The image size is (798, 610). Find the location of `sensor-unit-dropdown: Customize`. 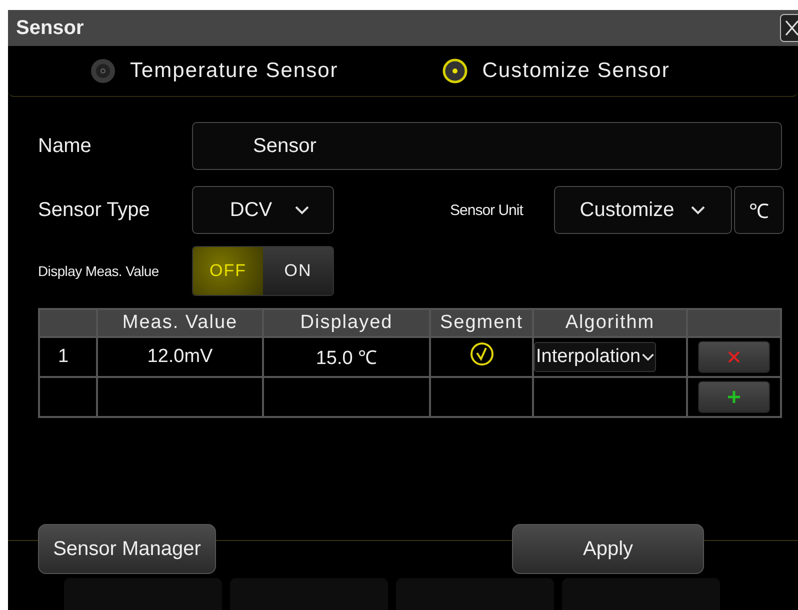

sensor-unit-dropdown: Customize is located at coordinates (643, 210).